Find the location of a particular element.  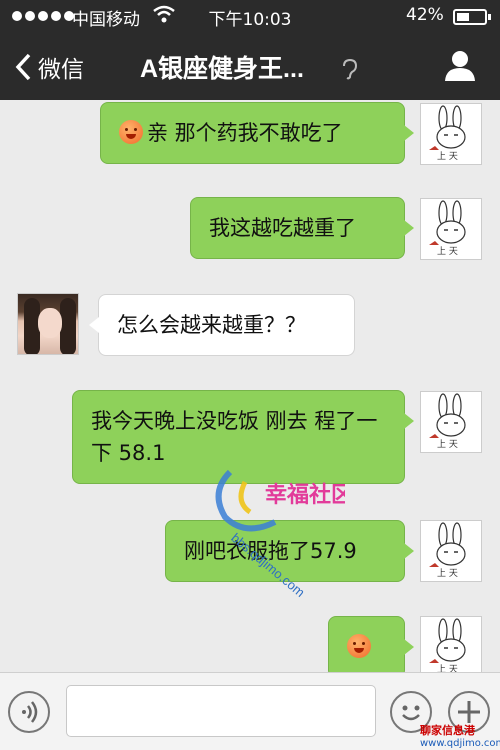

status-bar: 中国移动 下午10:03 42% is located at coordinates (250, 16).